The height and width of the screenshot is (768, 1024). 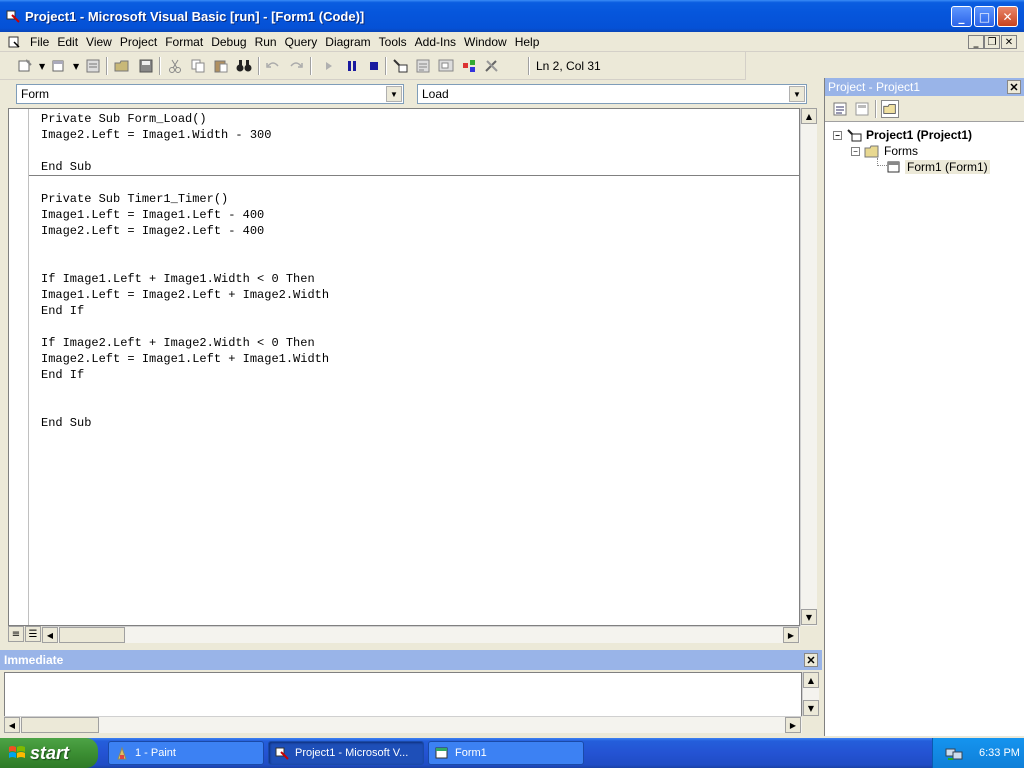 What do you see at coordinates (67, 42) in the screenshot?
I see `menu-edit: Edit` at bounding box center [67, 42].